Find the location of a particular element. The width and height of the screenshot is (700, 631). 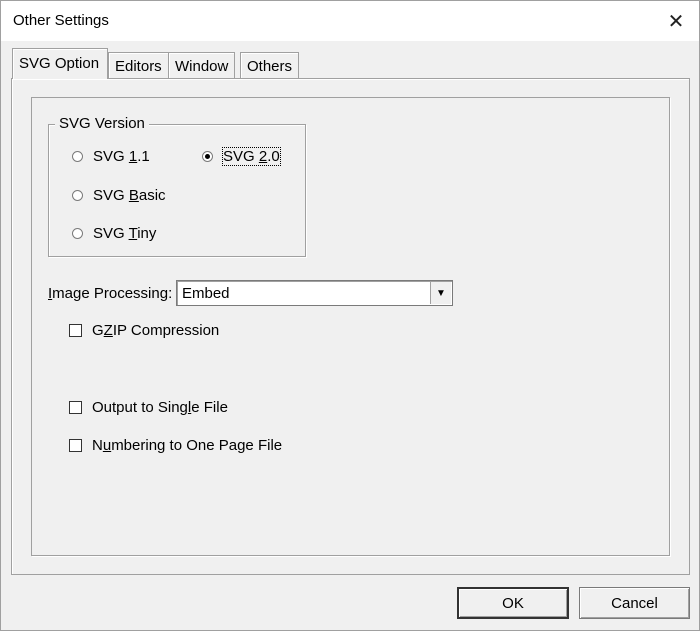

checkbox-label: GZIP Compression is located at coordinates (156, 330).